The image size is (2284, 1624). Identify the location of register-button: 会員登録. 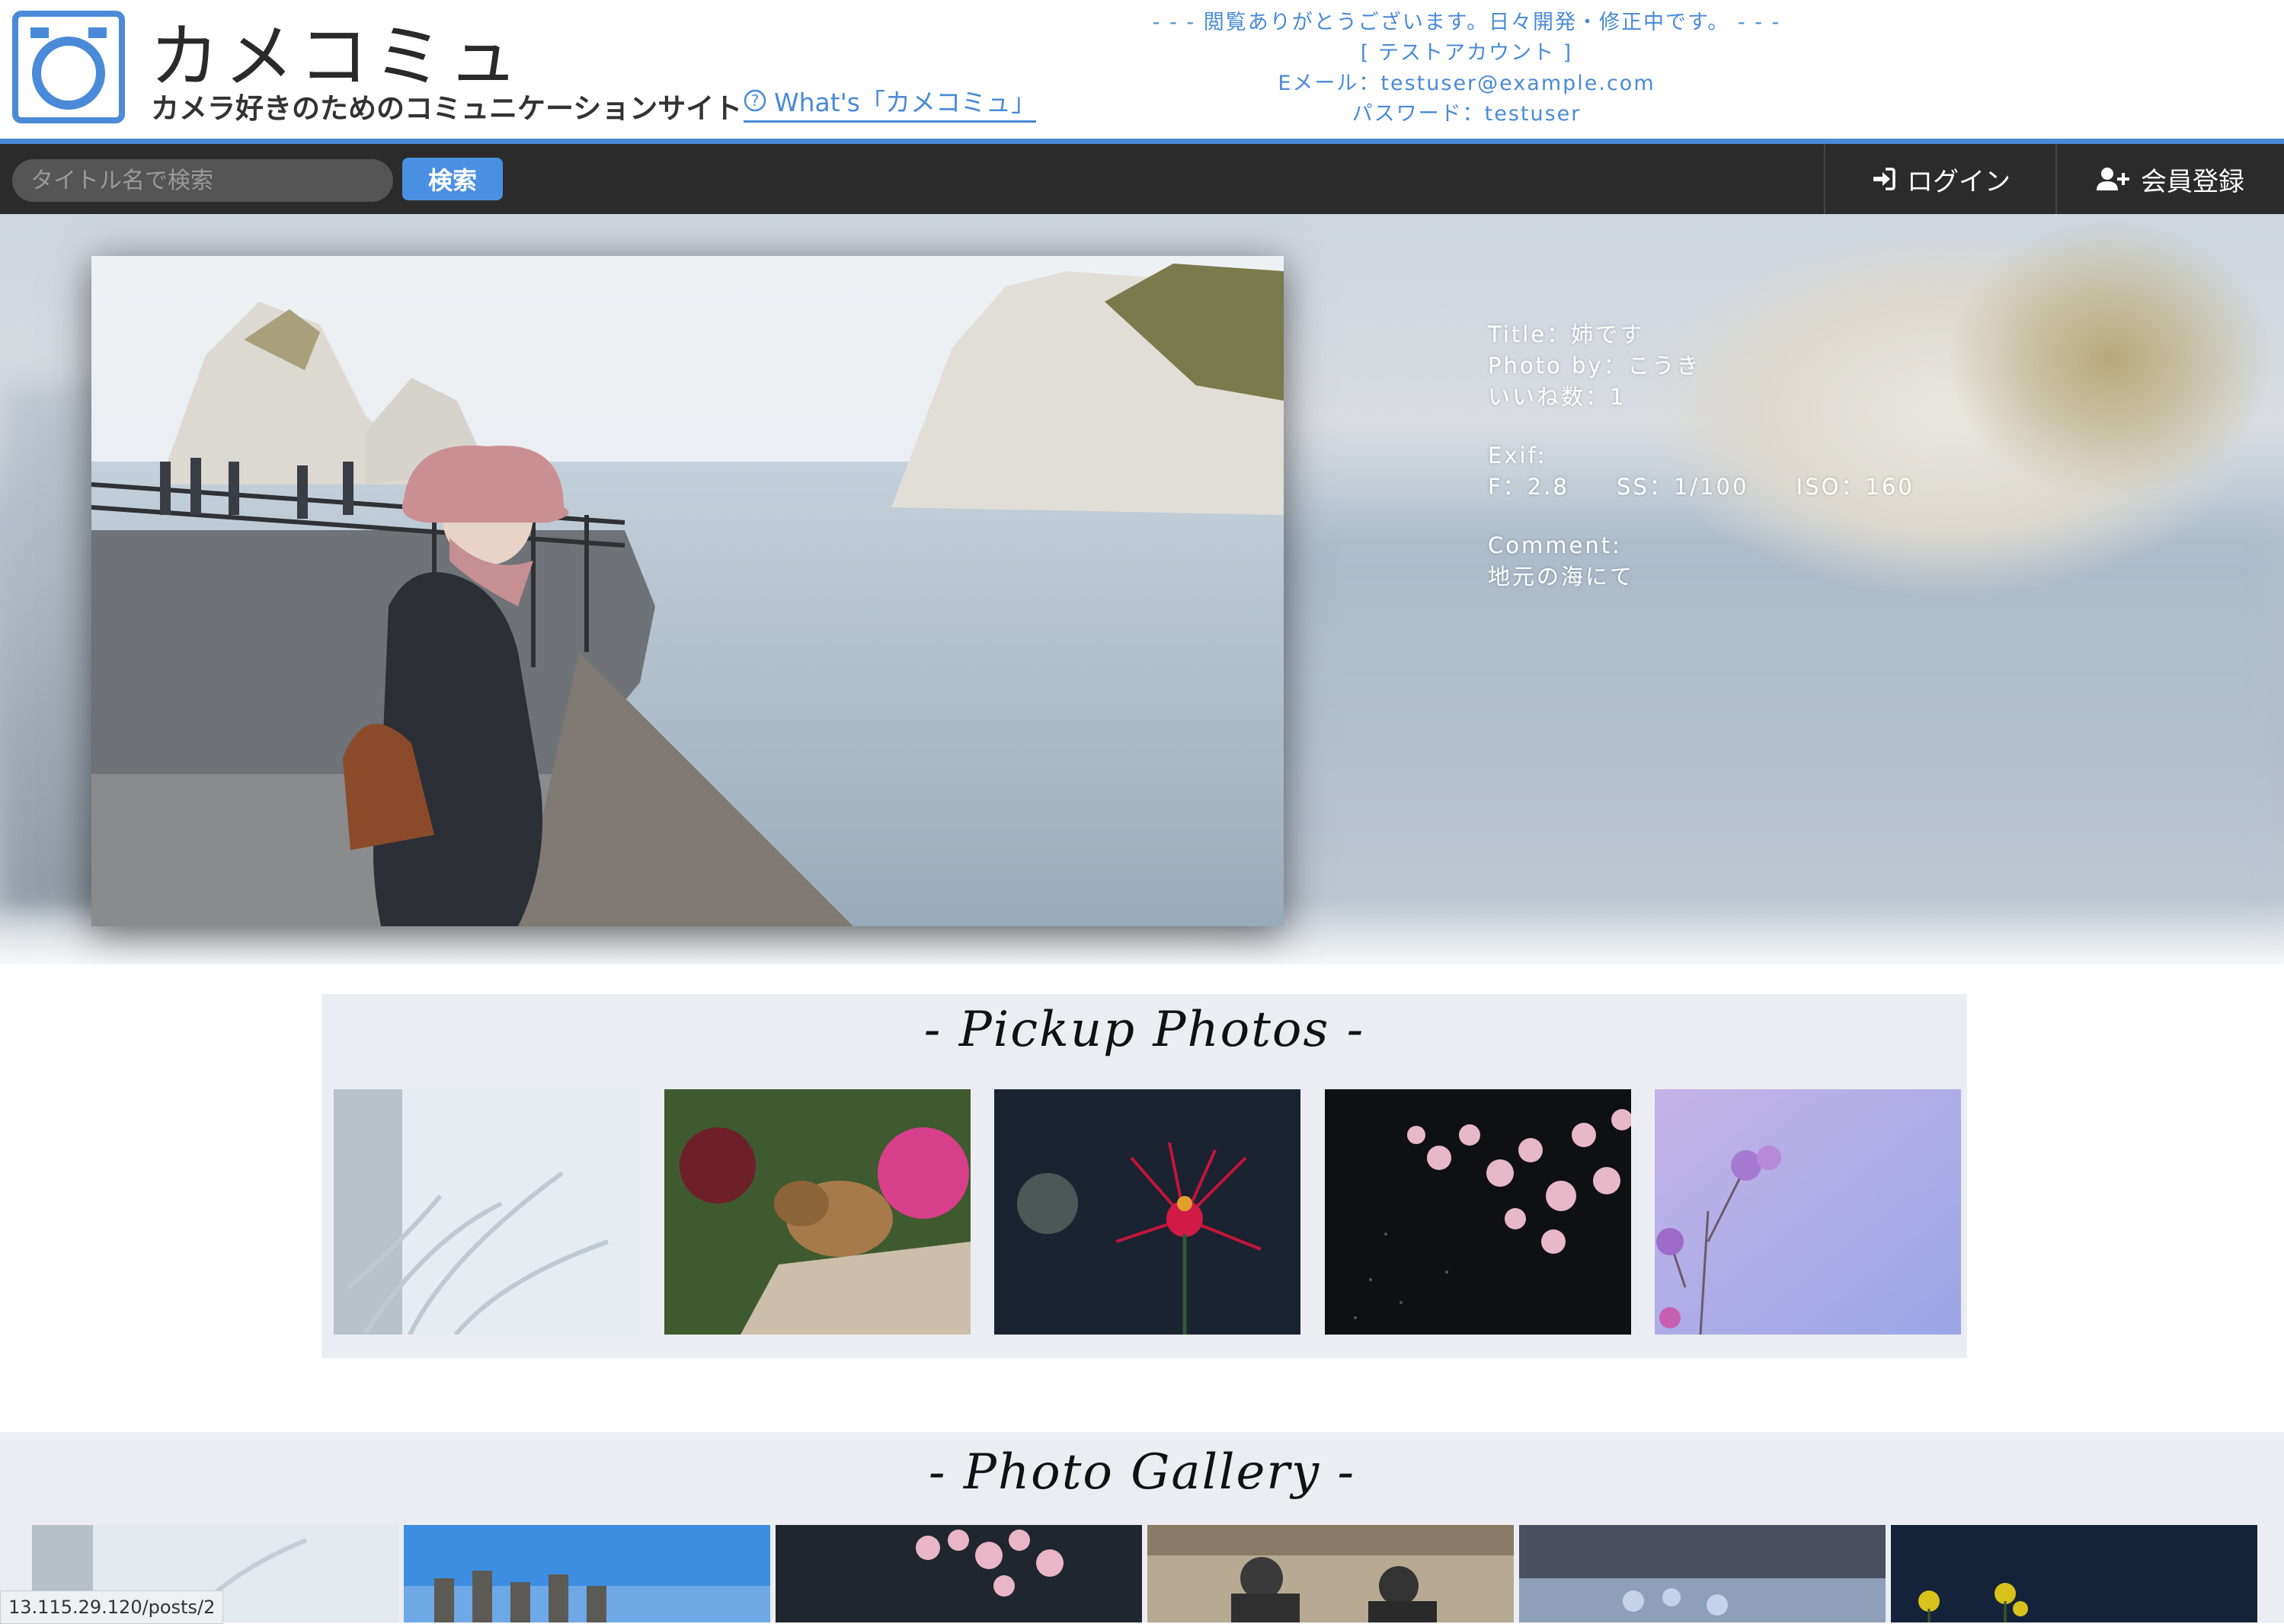
(2169, 179).